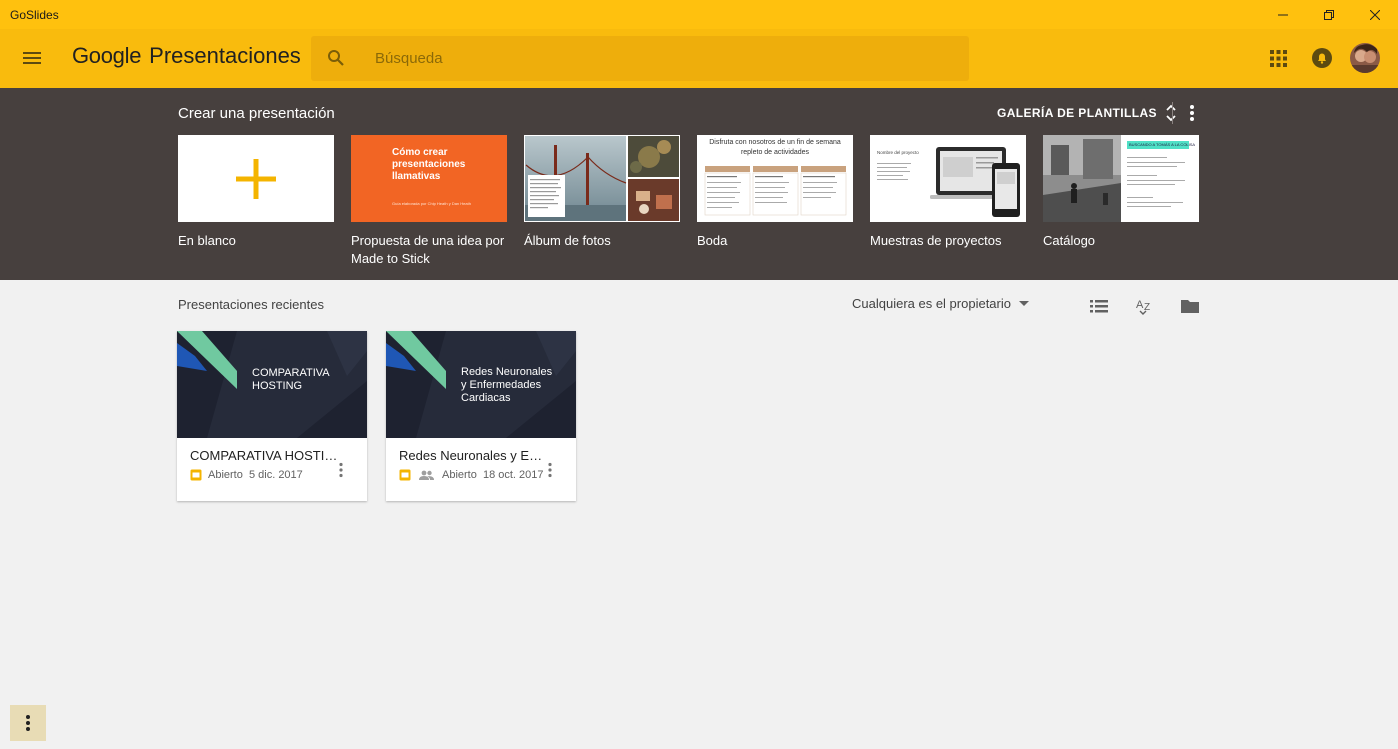  What do you see at coordinates (507, 372) in the screenshot?
I see `thumbnail-text-line: Redes Neuronales` at bounding box center [507, 372].